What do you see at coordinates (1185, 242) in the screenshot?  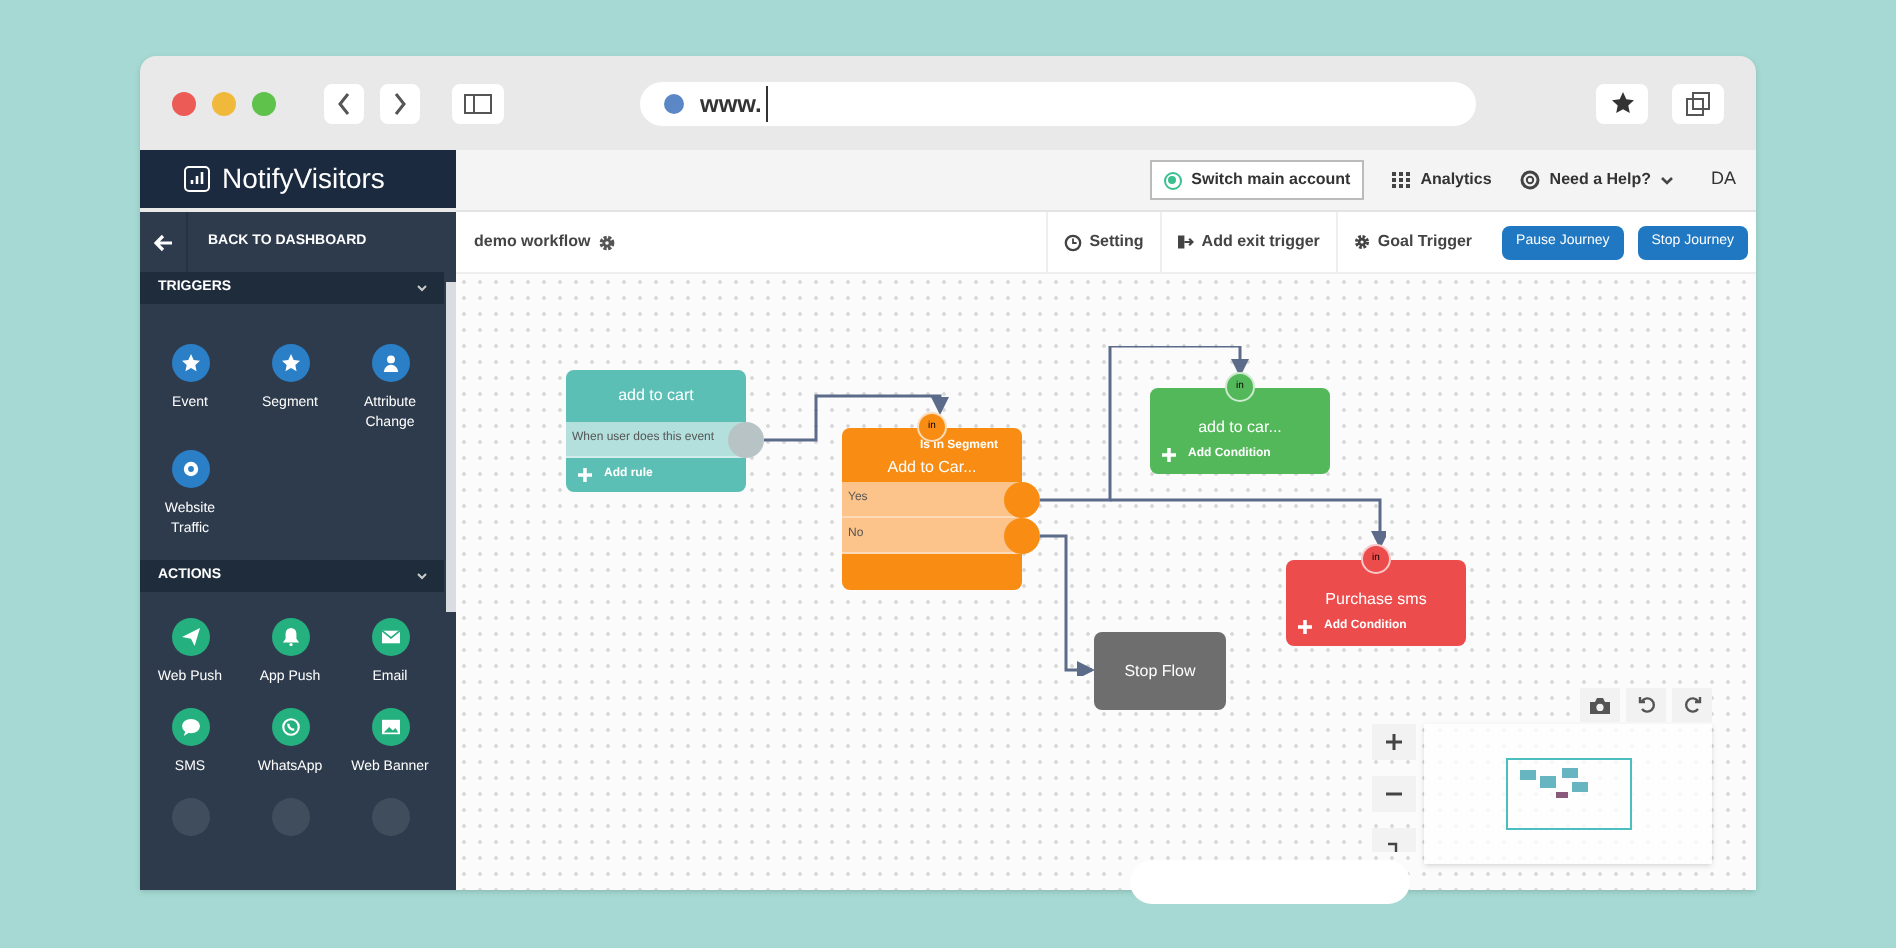 I see `exit-icon` at bounding box center [1185, 242].